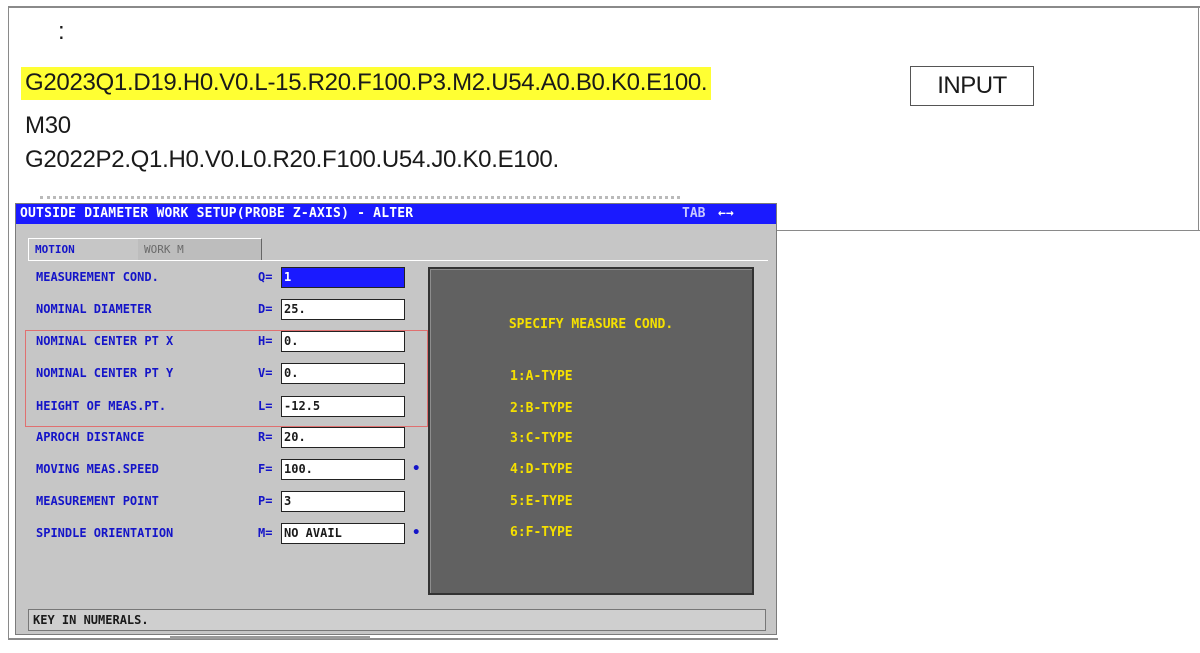 This screenshot has height=653, width=1200. I want to click on program-colon: :, so click(61, 31).